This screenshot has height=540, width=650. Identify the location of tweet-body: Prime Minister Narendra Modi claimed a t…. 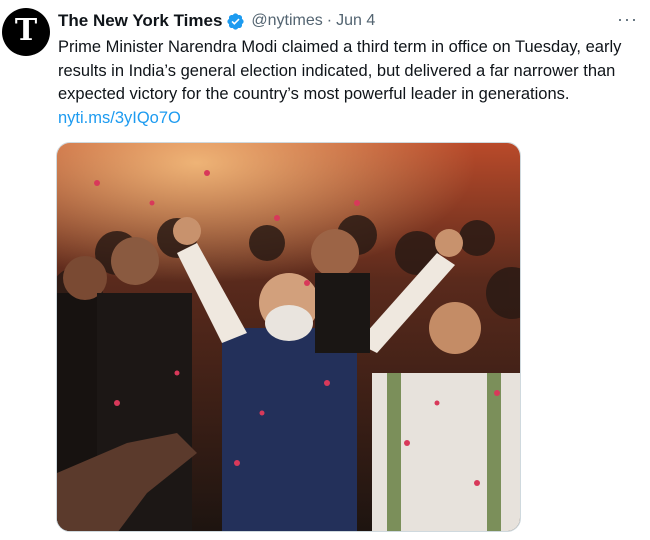
(340, 71).